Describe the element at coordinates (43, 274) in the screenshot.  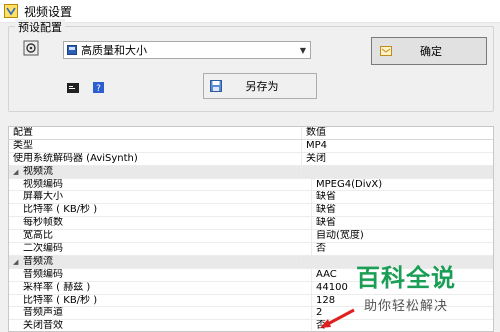
I see `row-name-text: 音频编码` at that location.